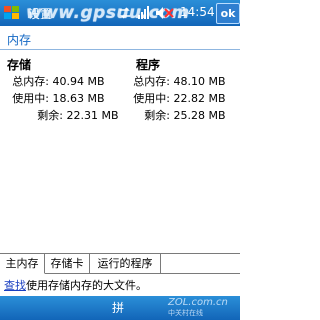 This screenshot has width=320, height=320. I want to click on storage-free-value: 22.31 MB, so click(92, 115).